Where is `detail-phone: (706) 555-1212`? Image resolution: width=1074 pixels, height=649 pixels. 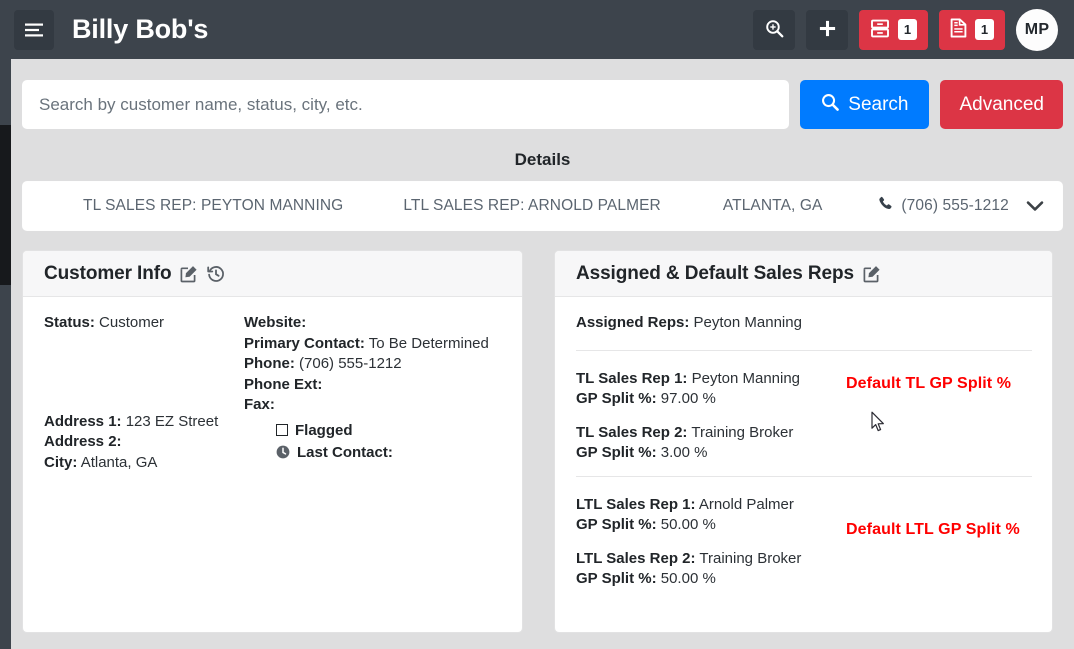
detail-phone: (706) 555-1212 is located at coordinates (943, 206).